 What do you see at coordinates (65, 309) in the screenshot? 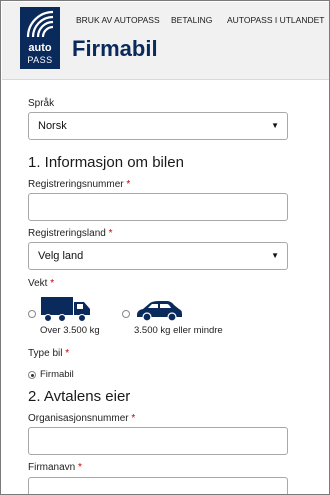
I see `truck-icon` at bounding box center [65, 309].